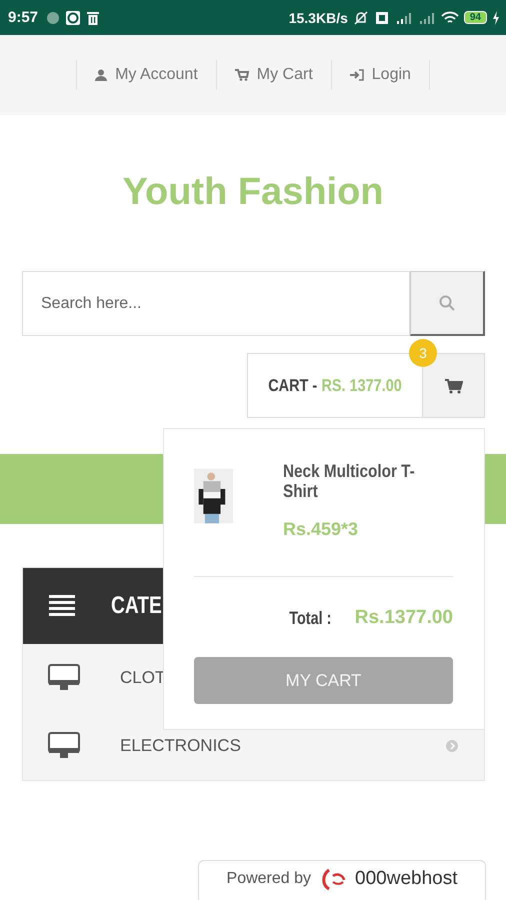 This screenshot has height=900, width=506. I want to click on total-amount: Rs.1377.00, so click(403, 618).